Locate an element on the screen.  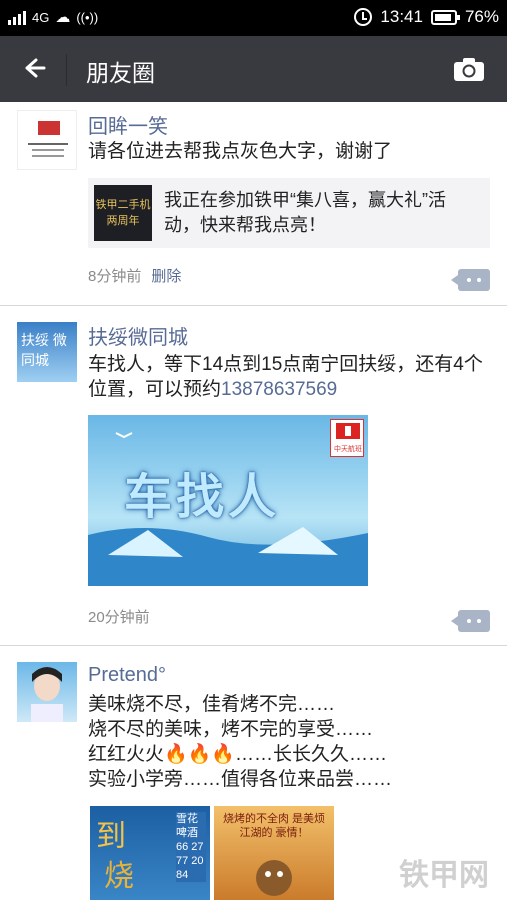
avatar-text: 扶绥 微同城 is located at coordinates (44, 350).